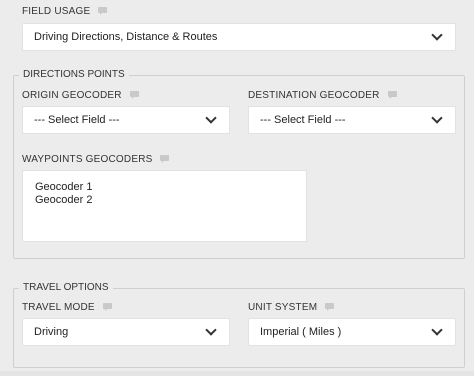 This screenshot has height=376, width=474. I want to click on destination-geocoder-label: DESTINATION GEOCODER, so click(322, 95).